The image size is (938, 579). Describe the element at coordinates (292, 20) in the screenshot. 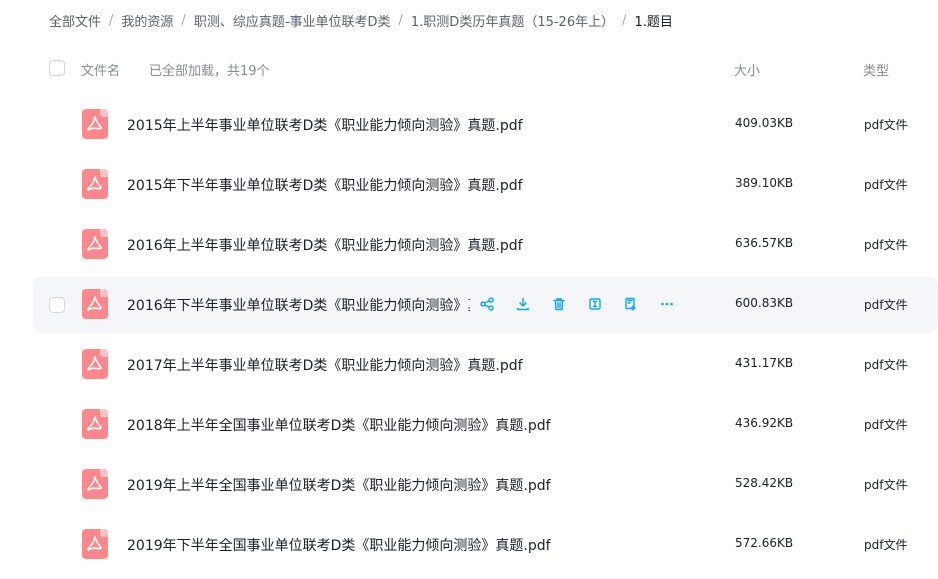

I see `breadcrumb-item-exam-folder: 职测、综应真题-事业单位联考D类` at that location.